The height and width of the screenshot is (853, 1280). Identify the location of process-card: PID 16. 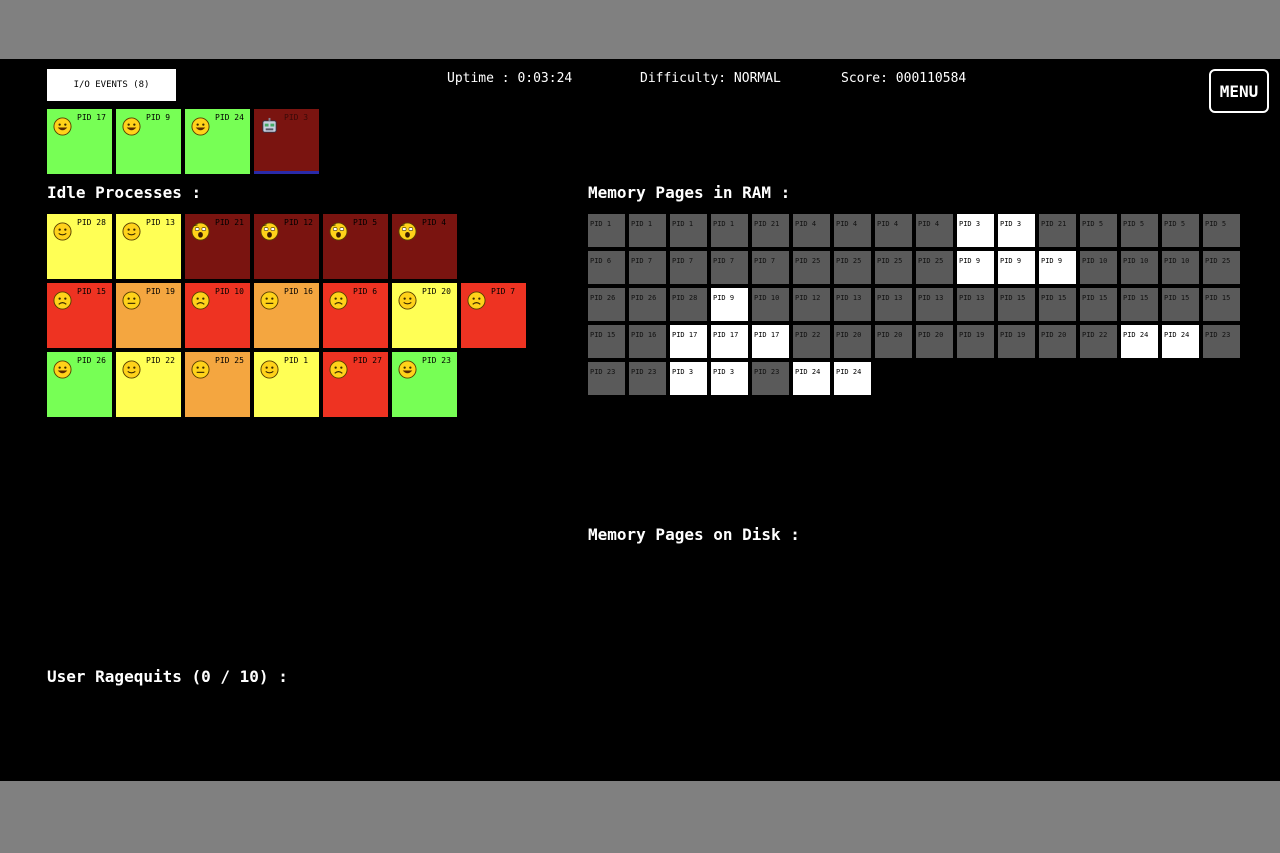
(286, 315).